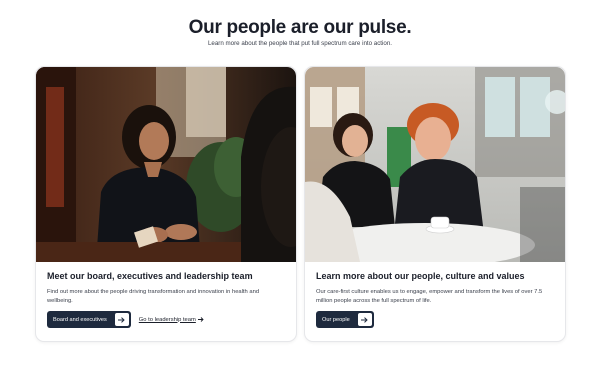  Describe the element at coordinates (336, 319) in the screenshot. I see `our-people-label: Our people` at that location.